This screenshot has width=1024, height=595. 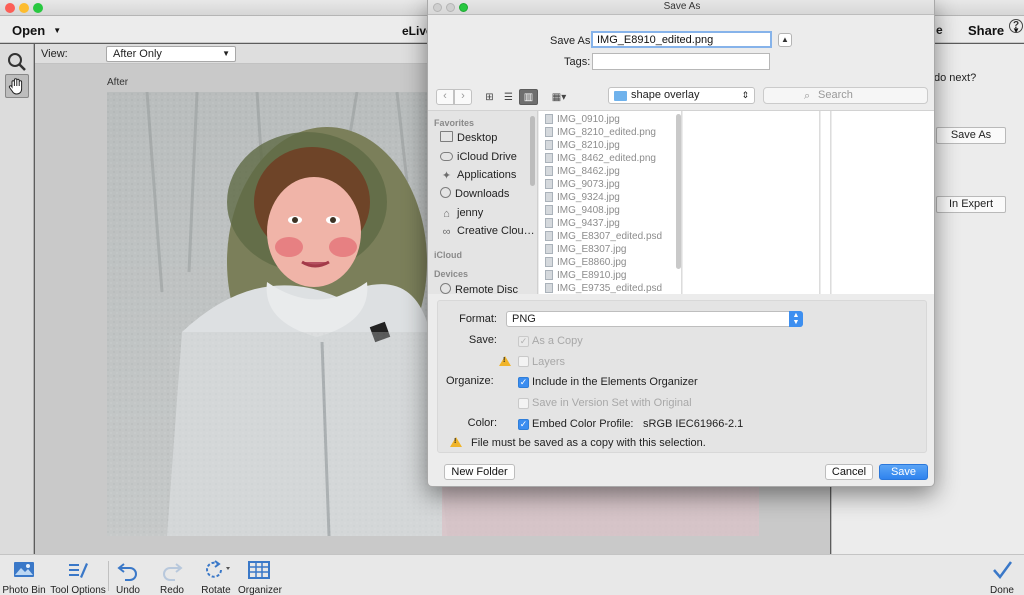 I want to click on magnifier-icon, so click(x=17, y=62).